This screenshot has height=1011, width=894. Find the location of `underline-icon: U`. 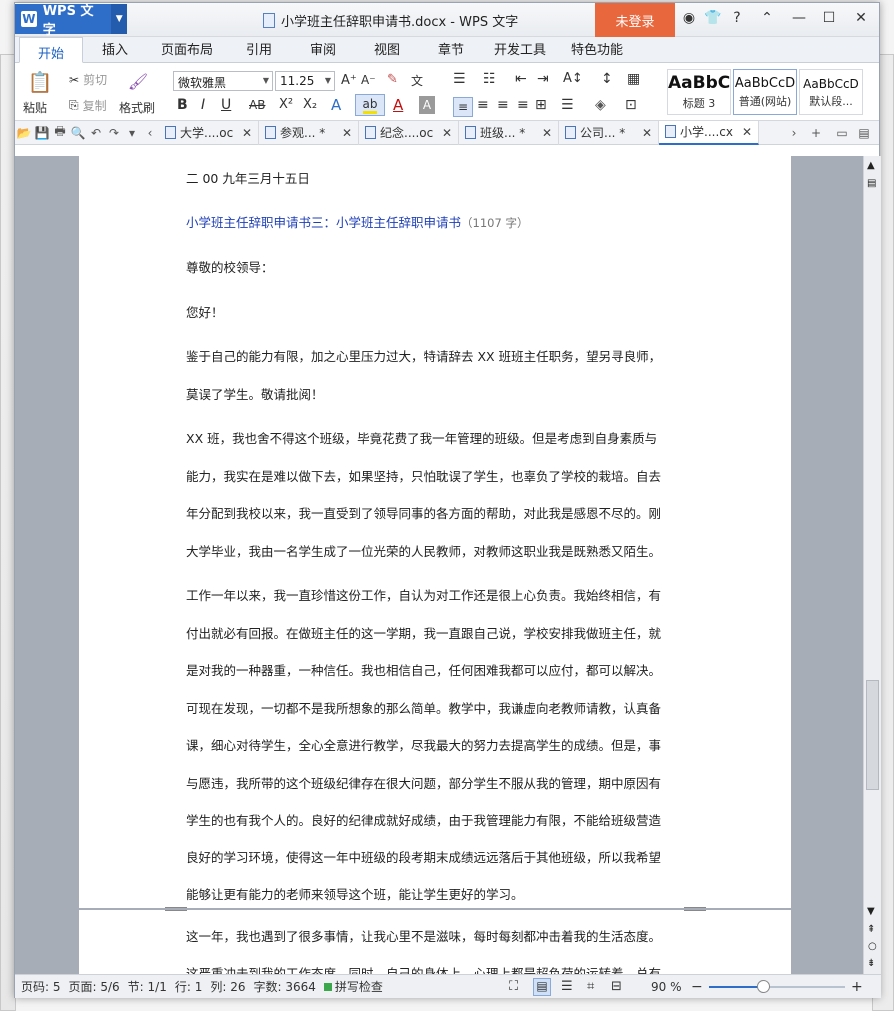

underline-icon: U is located at coordinates (226, 105).